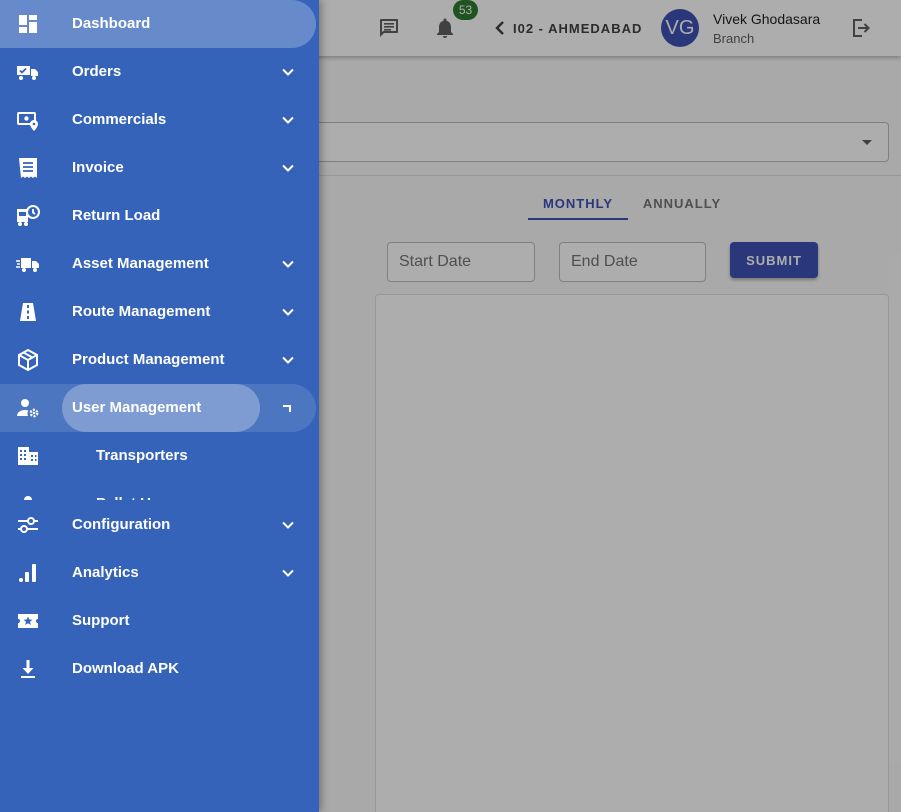 The width and height of the screenshot is (901, 812). Describe the element at coordinates (159, 168) in the screenshot. I see `sidebar-item-invoice: Invoice` at that location.